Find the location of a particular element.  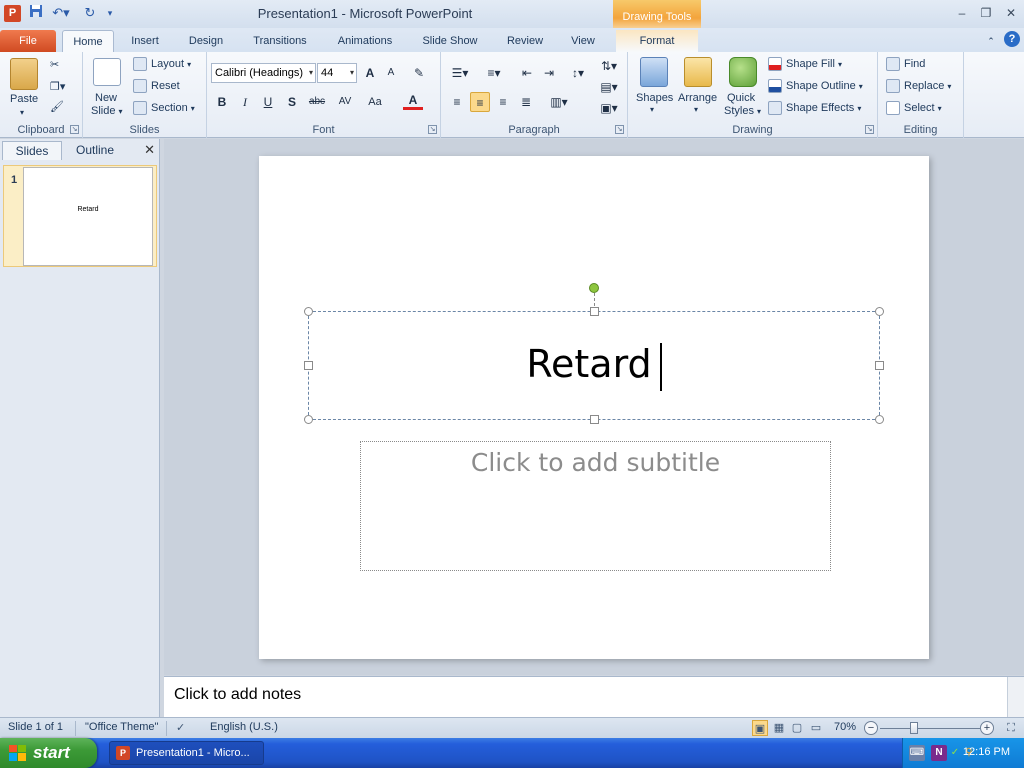

zoom-slider-track is located at coordinates (930, 728).